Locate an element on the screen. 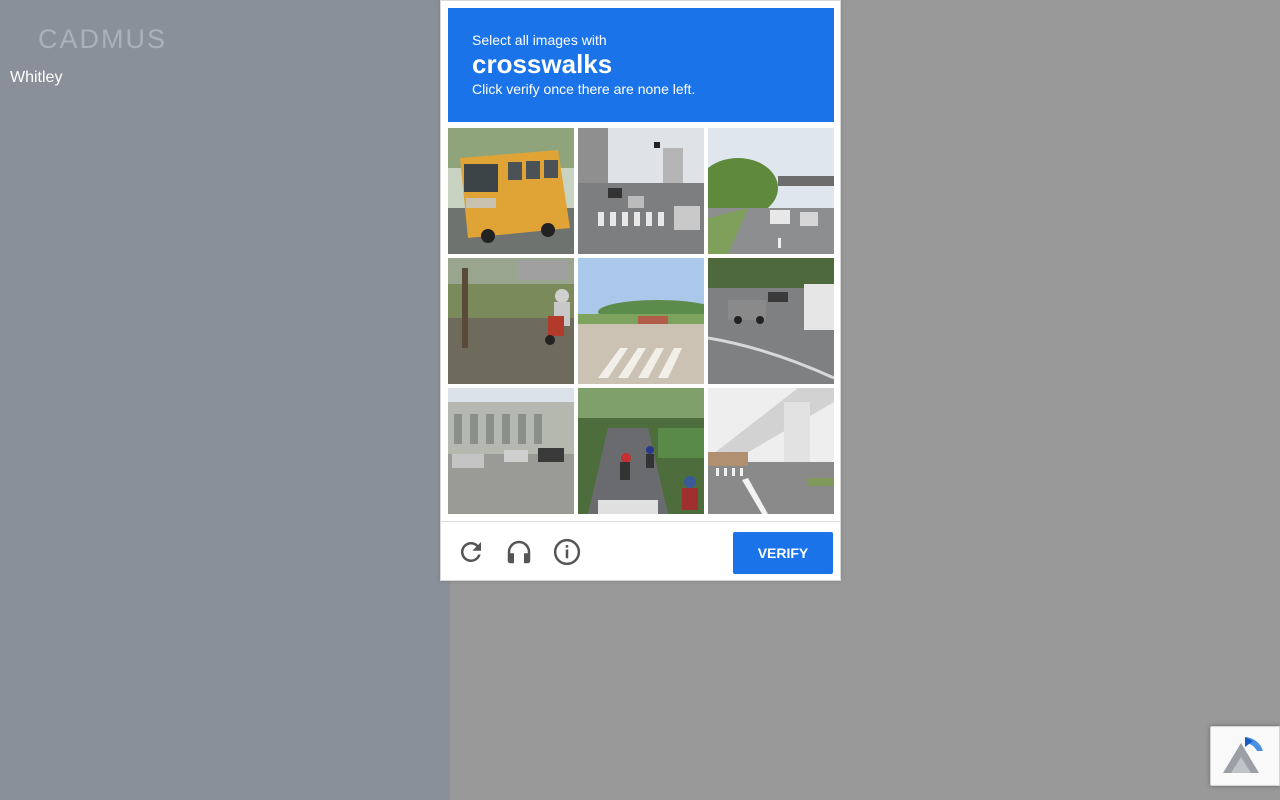 The image size is (1280, 800). crosswalk-road-image is located at coordinates (641, 321).